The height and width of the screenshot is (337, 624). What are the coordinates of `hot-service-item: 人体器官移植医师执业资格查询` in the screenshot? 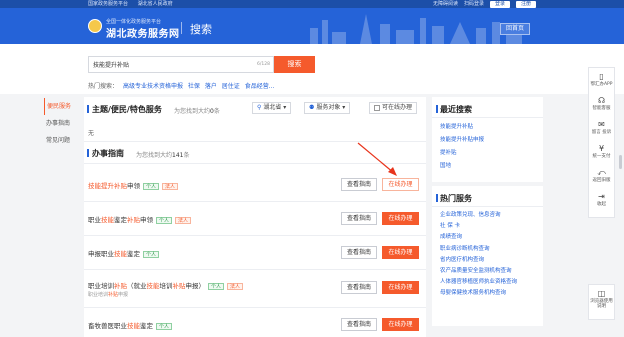 It's located at (478, 282).